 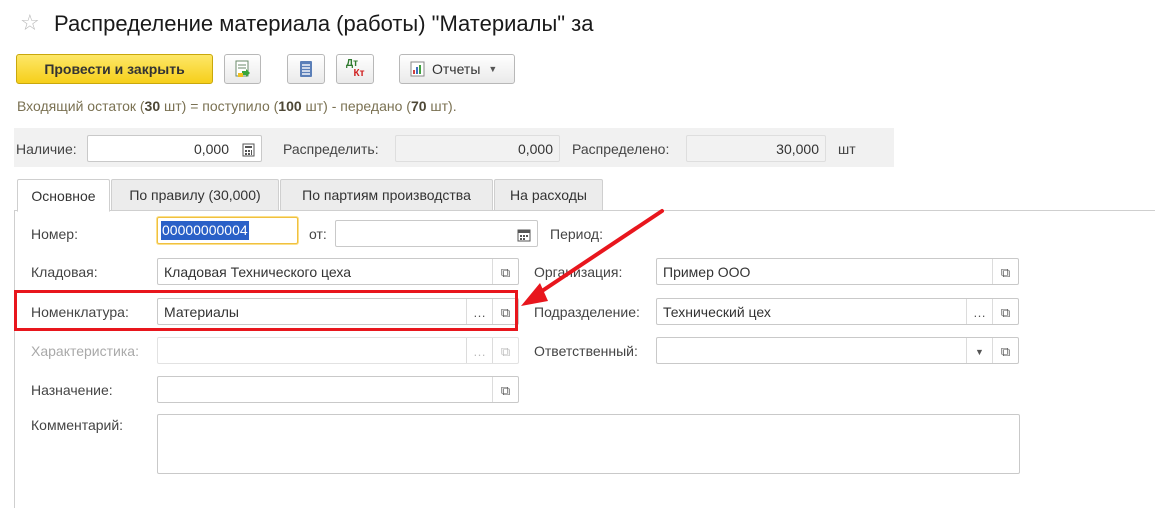 I want to click on purpose-field: ⧉, so click(x=338, y=389).